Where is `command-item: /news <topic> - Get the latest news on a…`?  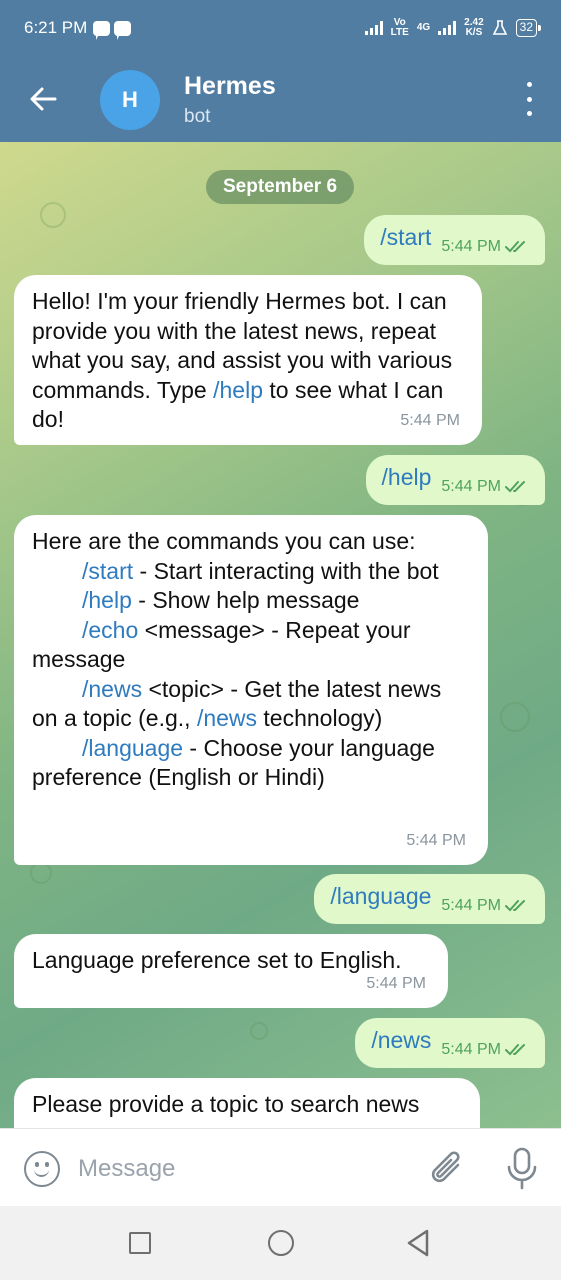 command-item: /news <topic> - Get the latest news on a… is located at coordinates (237, 703).